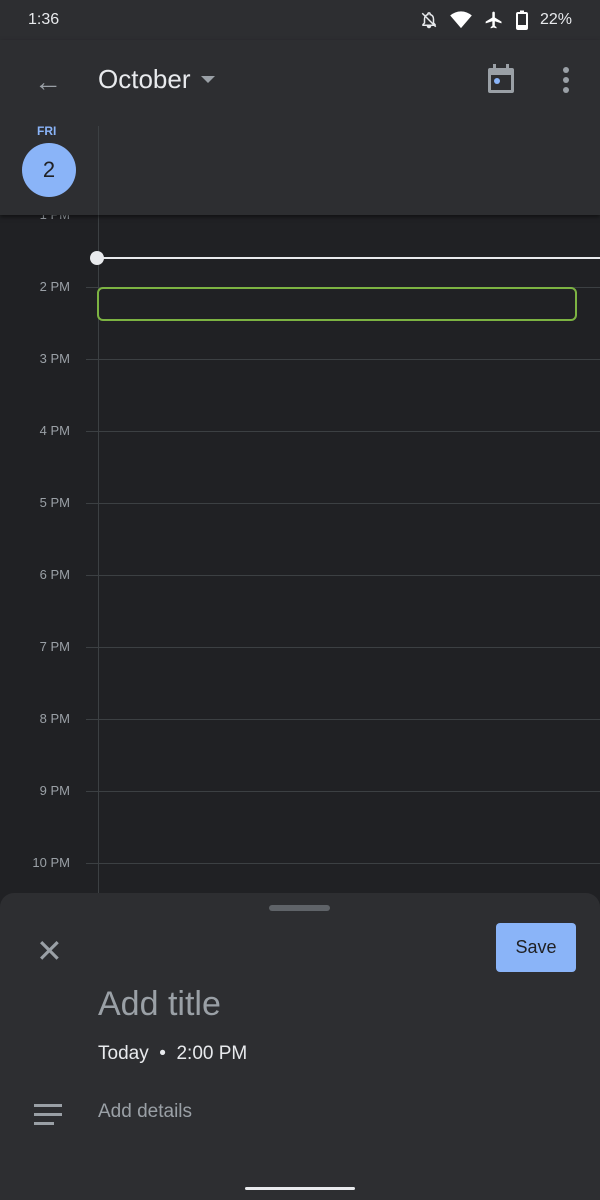 The height and width of the screenshot is (1200, 600). Describe the element at coordinates (49, 951) in the screenshot. I see `close-icon: ✕` at that location.